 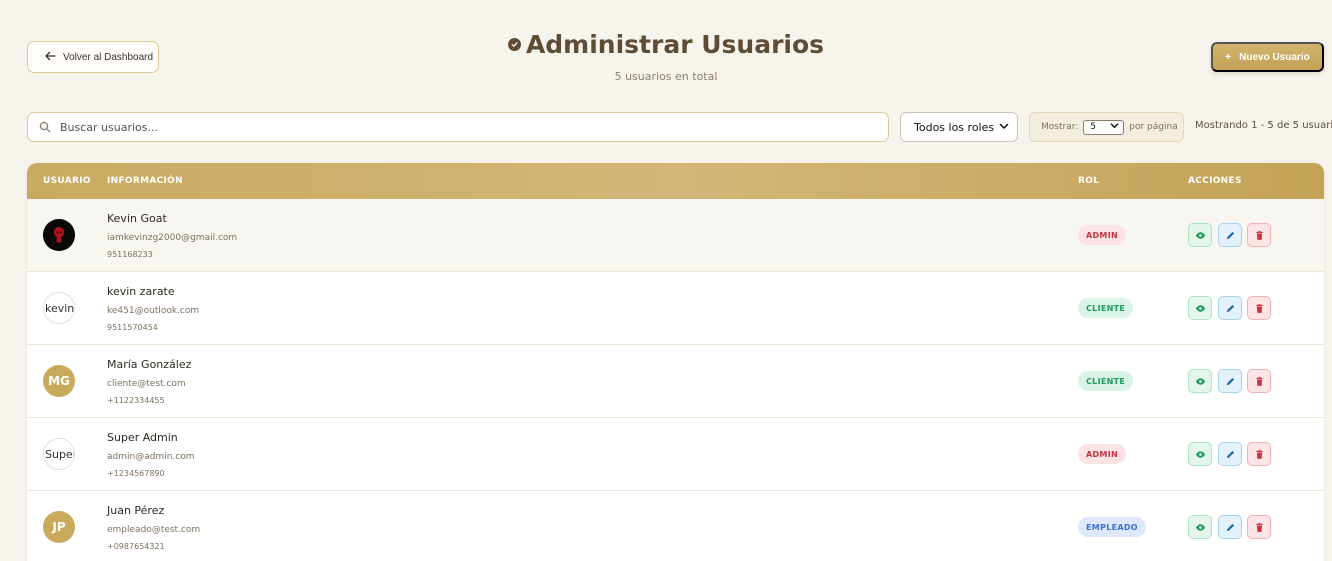 What do you see at coordinates (59, 235) in the screenshot?
I see `avatar` at bounding box center [59, 235].